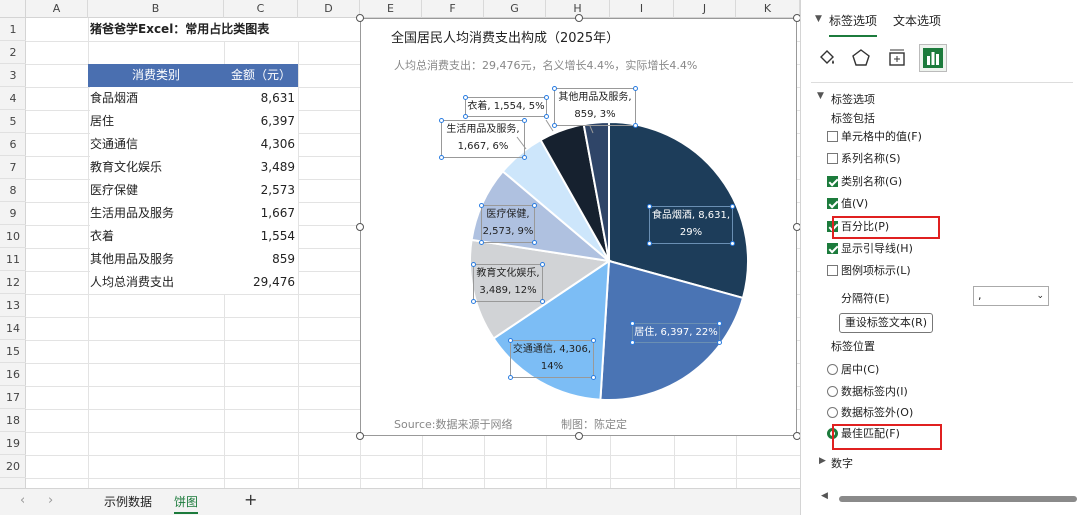 Image resolution: width=1080 pixels, height=515 pixels. What do you see at coordinates (870, 249) in the screenshot?
I see `checkbox-leader-lines: 显示引导线(H)` at bounding box center [870, 249].